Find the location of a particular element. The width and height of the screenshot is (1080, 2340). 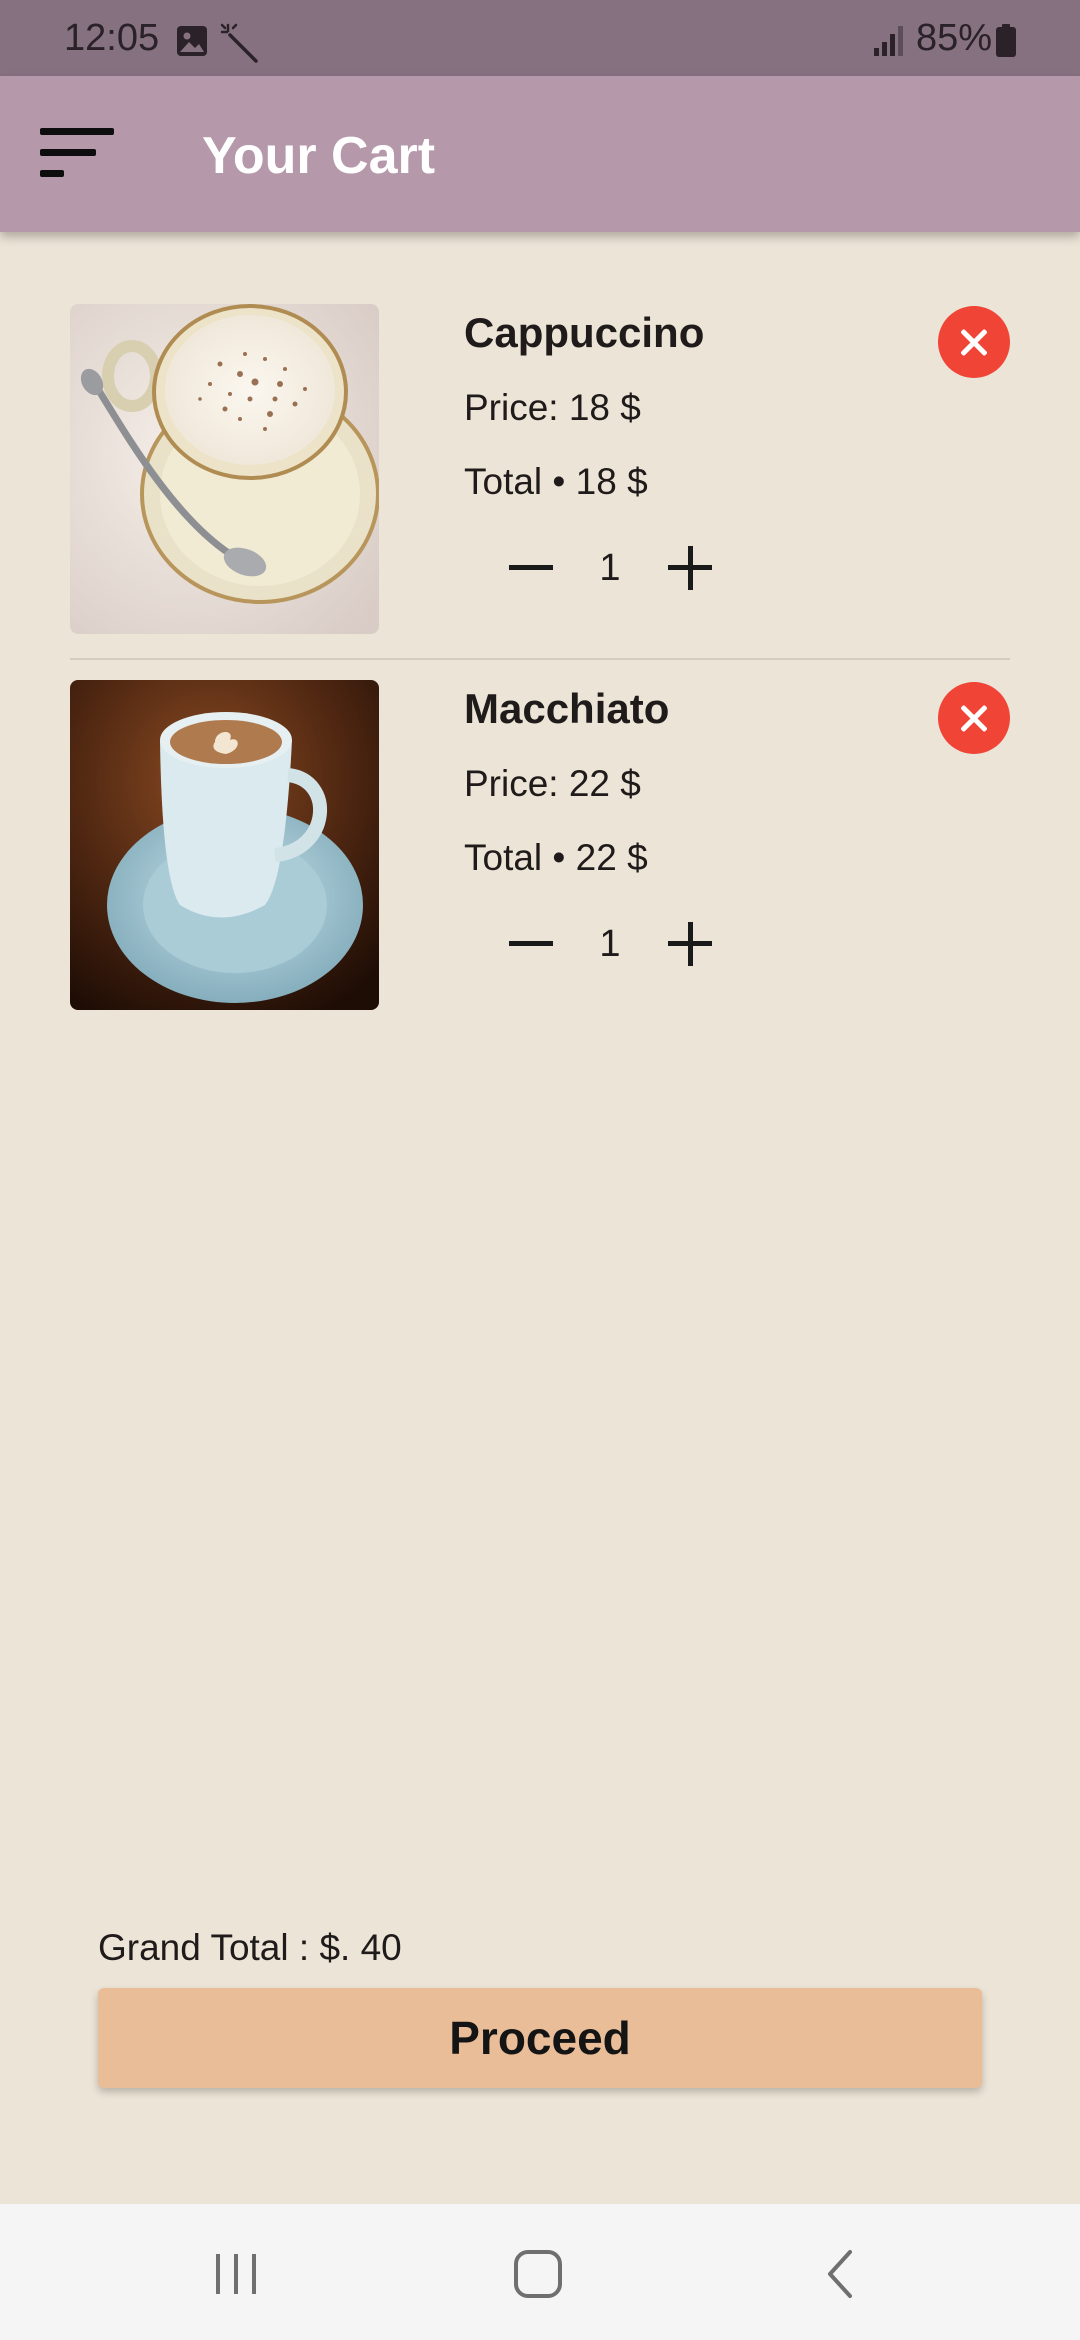

magic-wand-icon is located at coordinates (239, 43).